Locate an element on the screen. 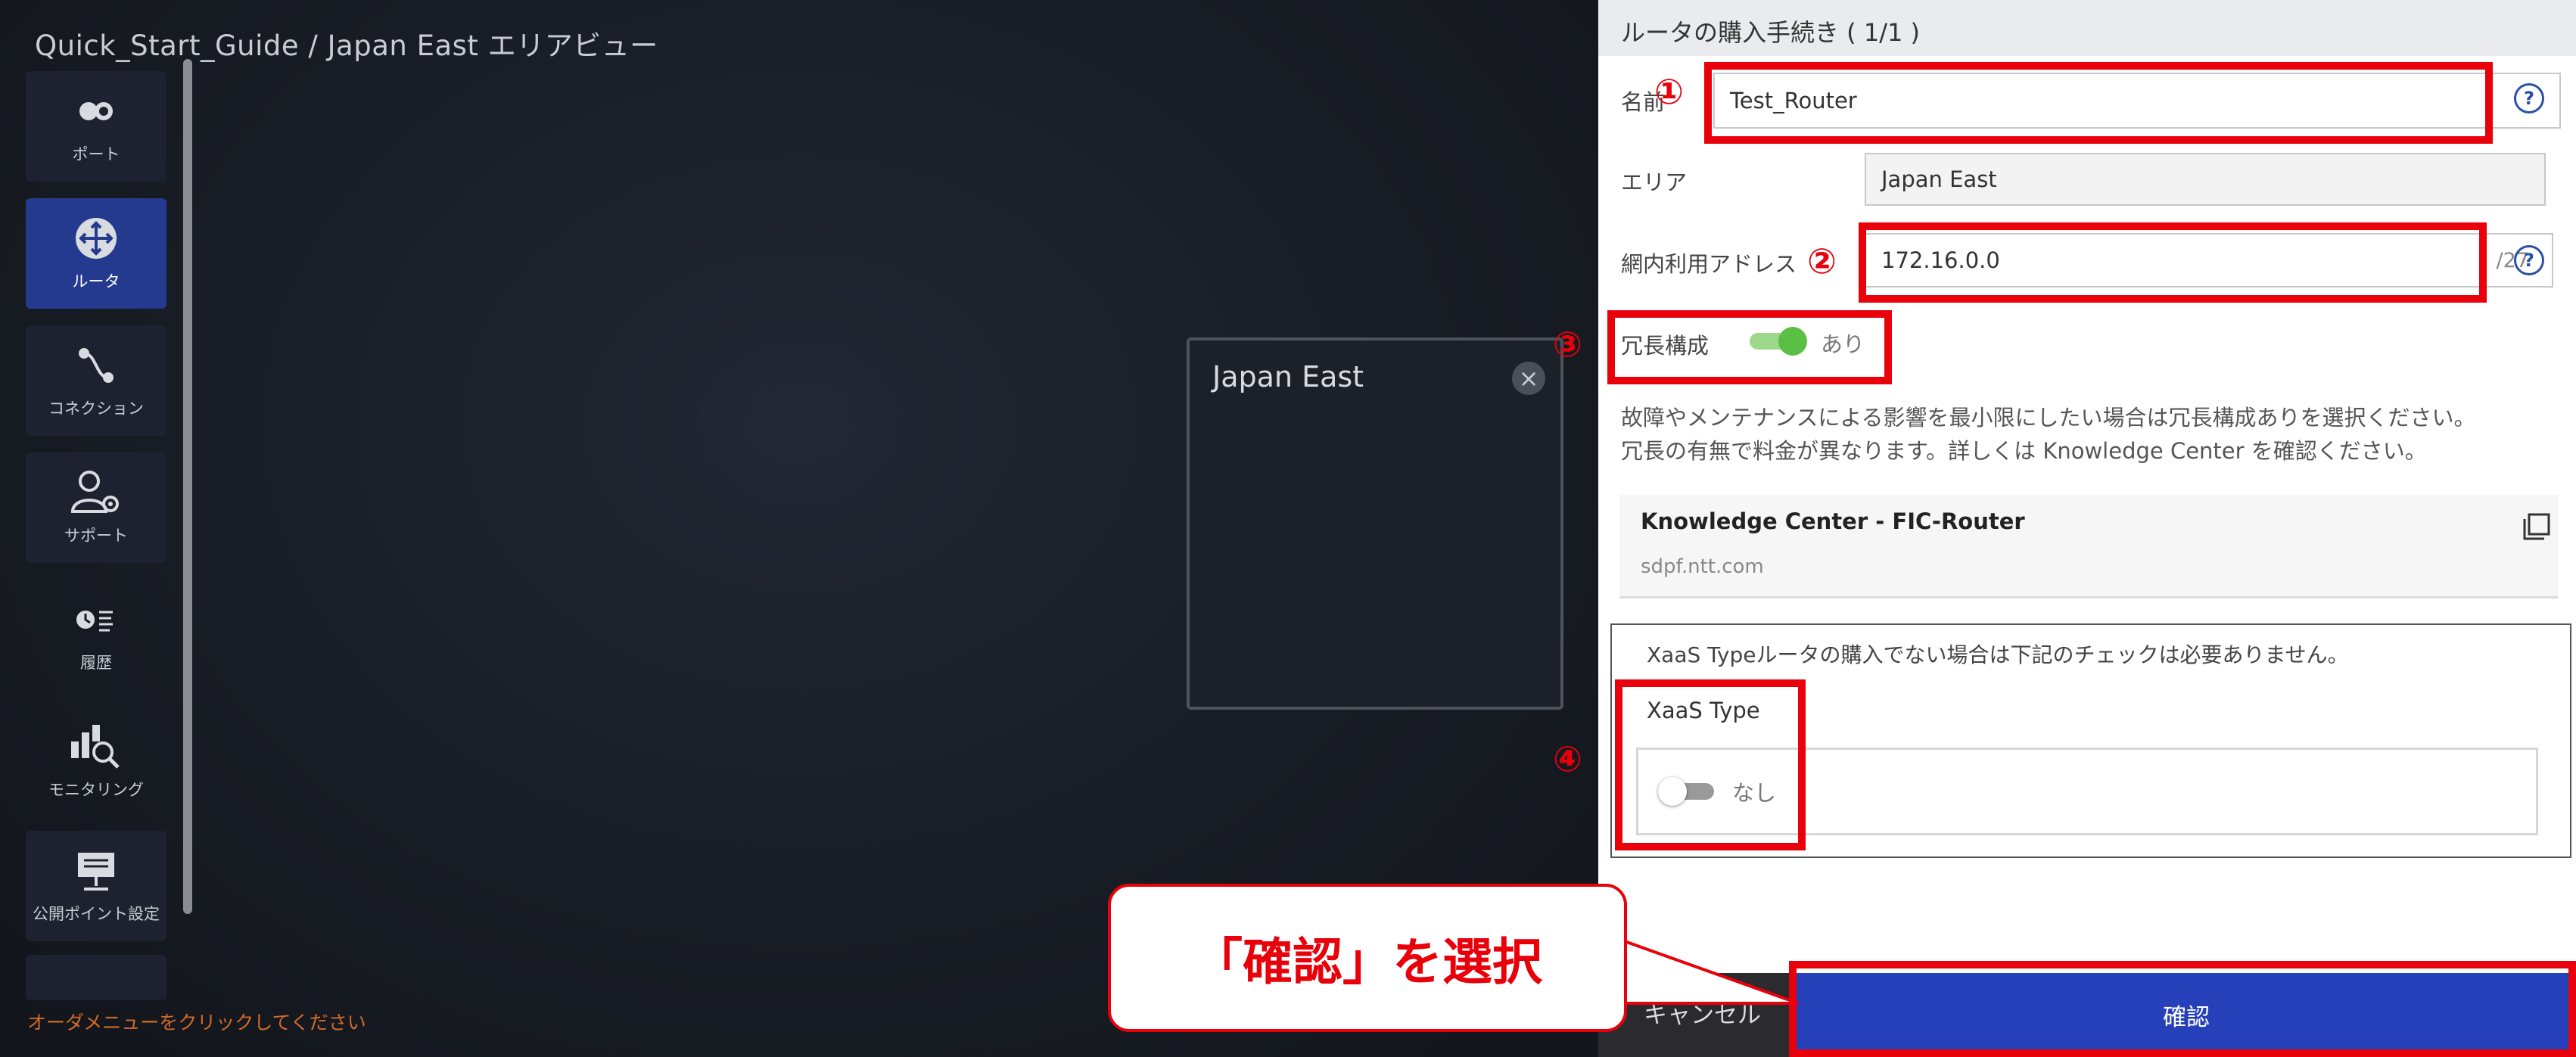  area-value: Japan East is located at coordinates (1939, 179).